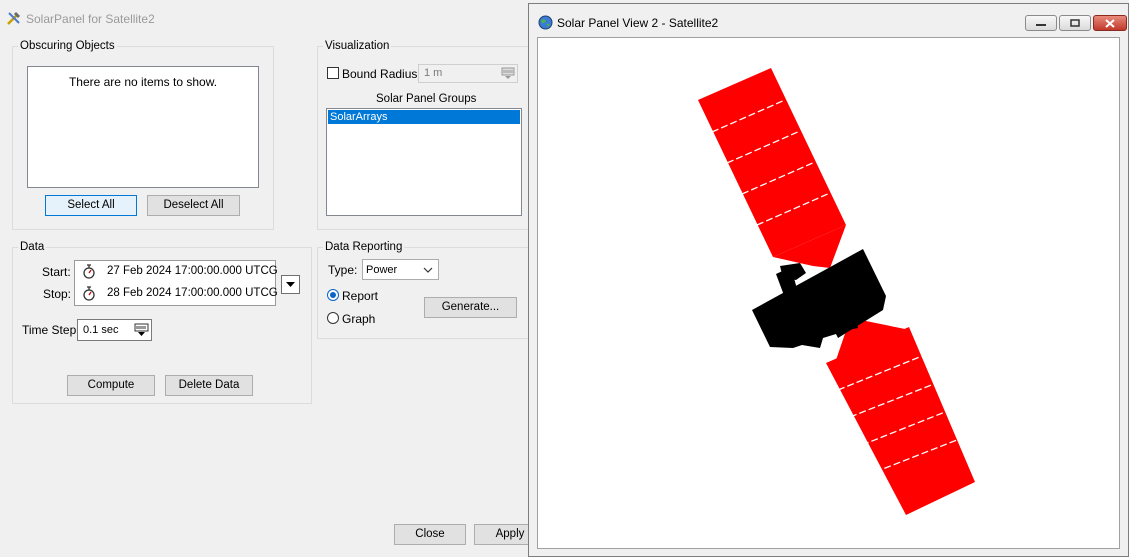 This screenshot has width=1129, height=557. What do you see at coordinates (90, 19) in the screenshot?
I see `dialog-title: SolarPanel for Satellite2` at bounding box center [90, 19].